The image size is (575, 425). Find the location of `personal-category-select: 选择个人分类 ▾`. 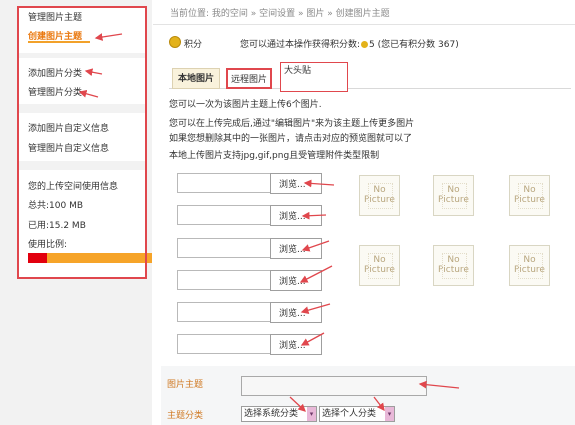

personal-category-select: 选择个人分类 ▾ is located at coordinates (357, 414).